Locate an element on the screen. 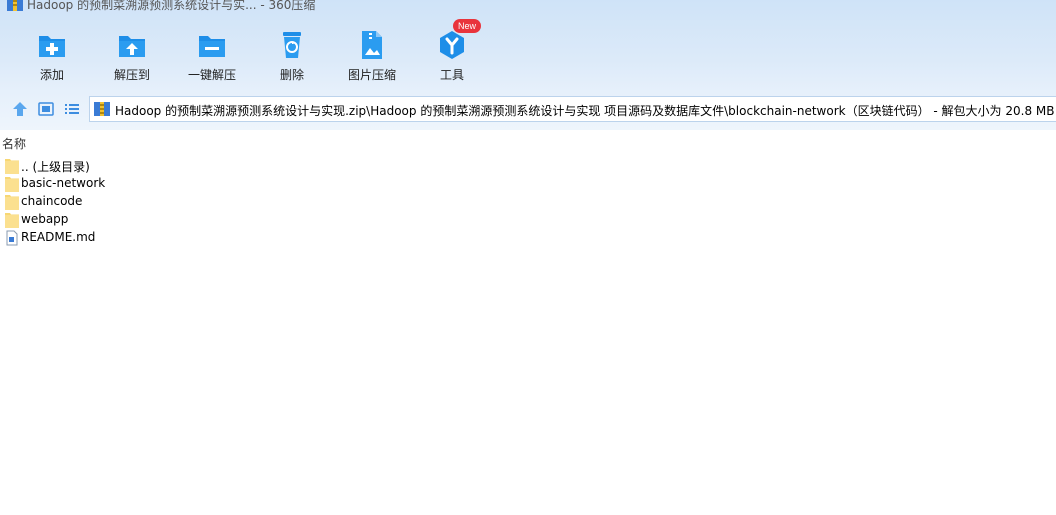  column-header-name: 名称 is located at coordinates (528, 141).